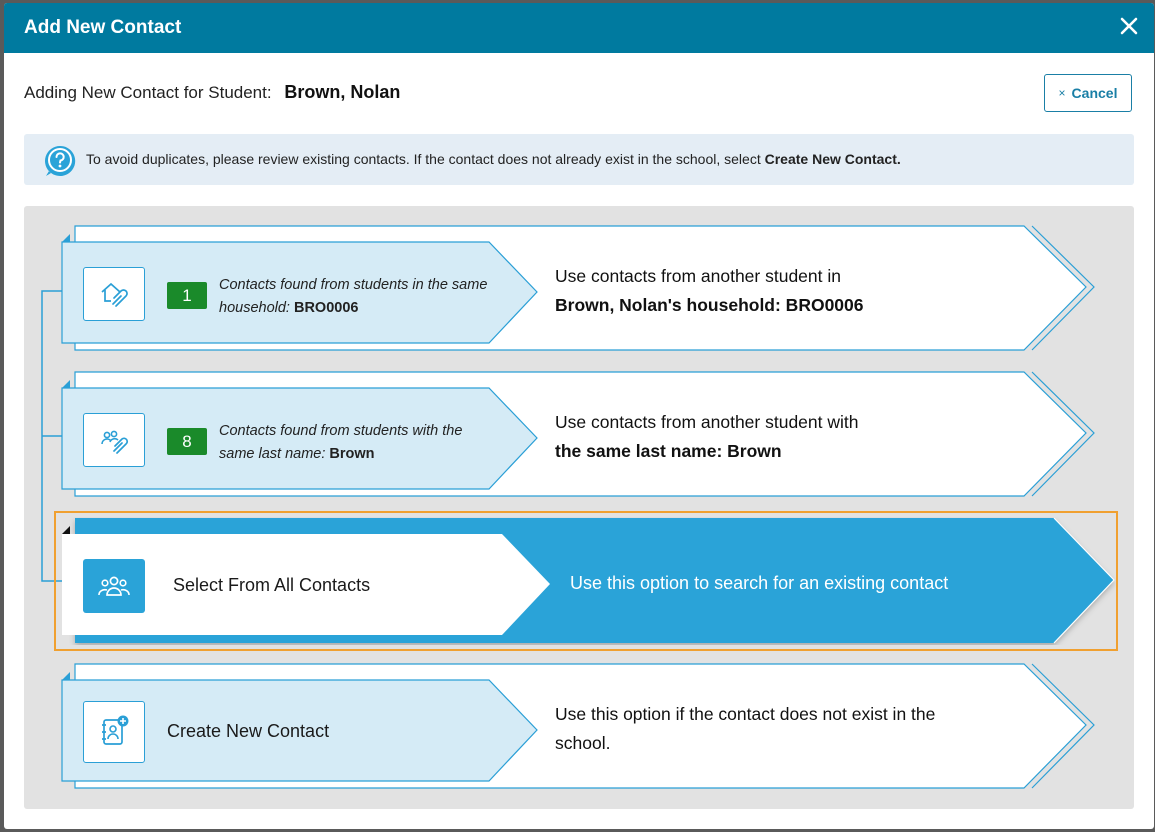 The image size is (1155, 832). What do you see at coordinates (114, 586) in the screenshot?
I see `group-icon` at bounding box center [114, 586].